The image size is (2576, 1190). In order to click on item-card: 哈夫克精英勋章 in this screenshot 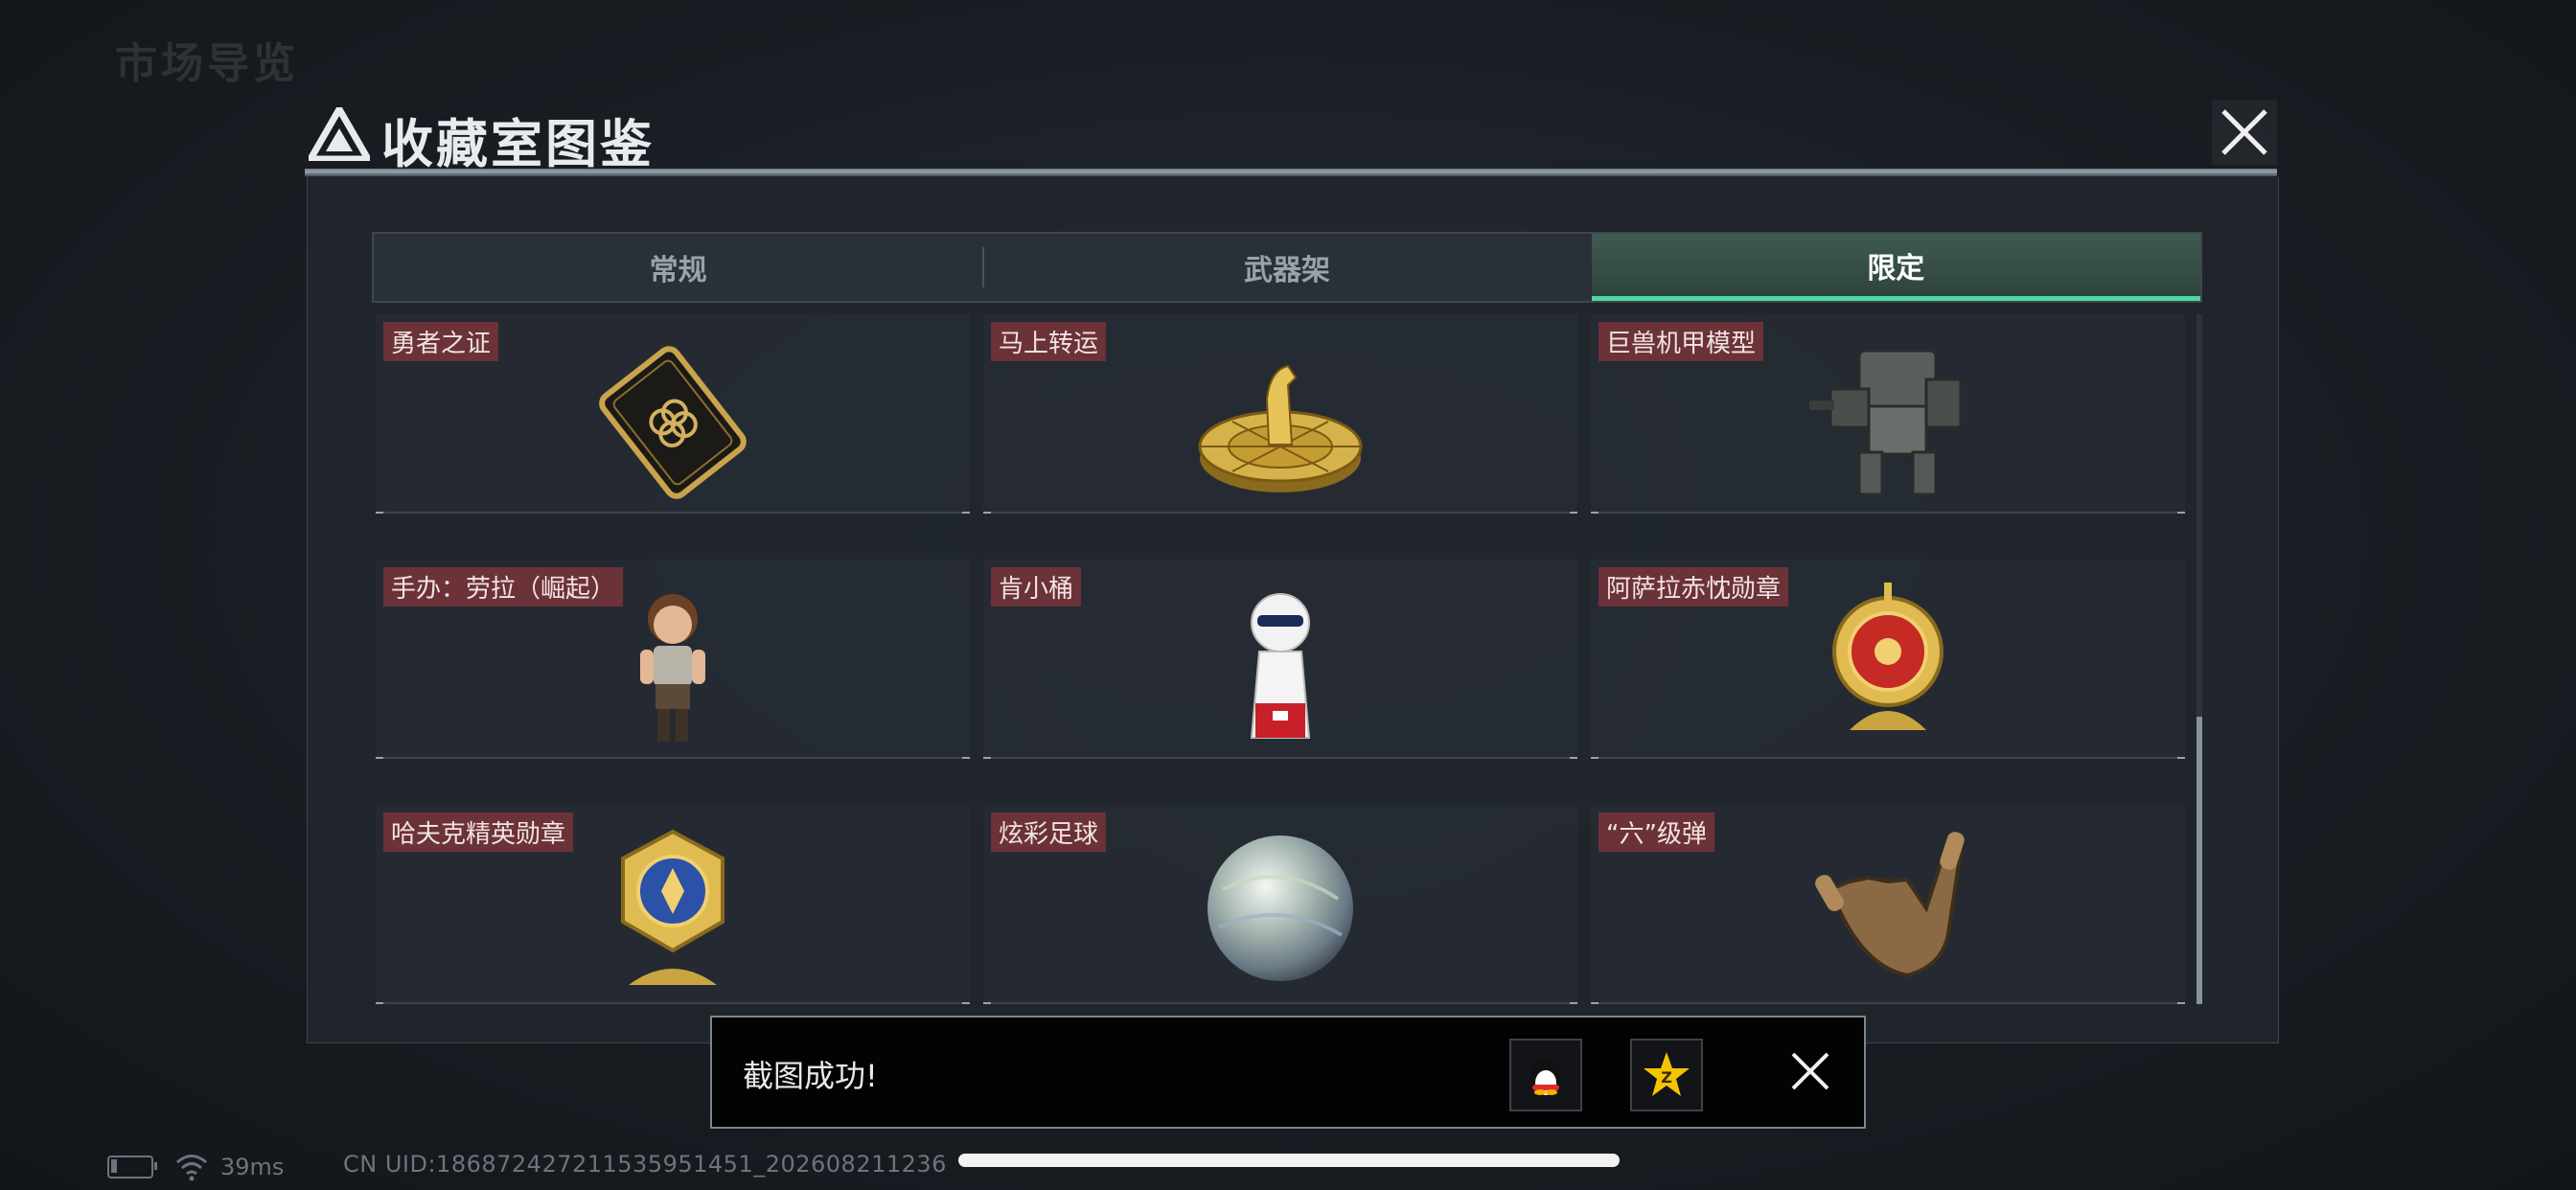, I will do `click(673, 905)`.